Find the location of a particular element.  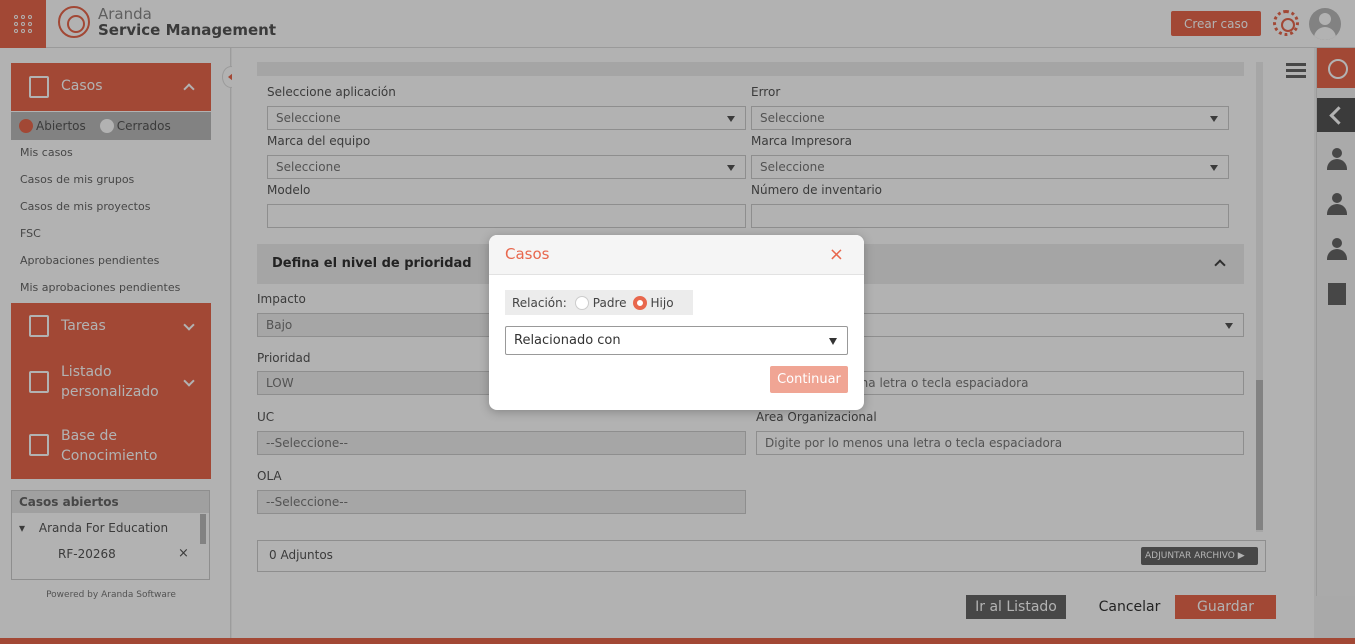

relation-type-select: Relacionado con is located at coordinates (676, 340).